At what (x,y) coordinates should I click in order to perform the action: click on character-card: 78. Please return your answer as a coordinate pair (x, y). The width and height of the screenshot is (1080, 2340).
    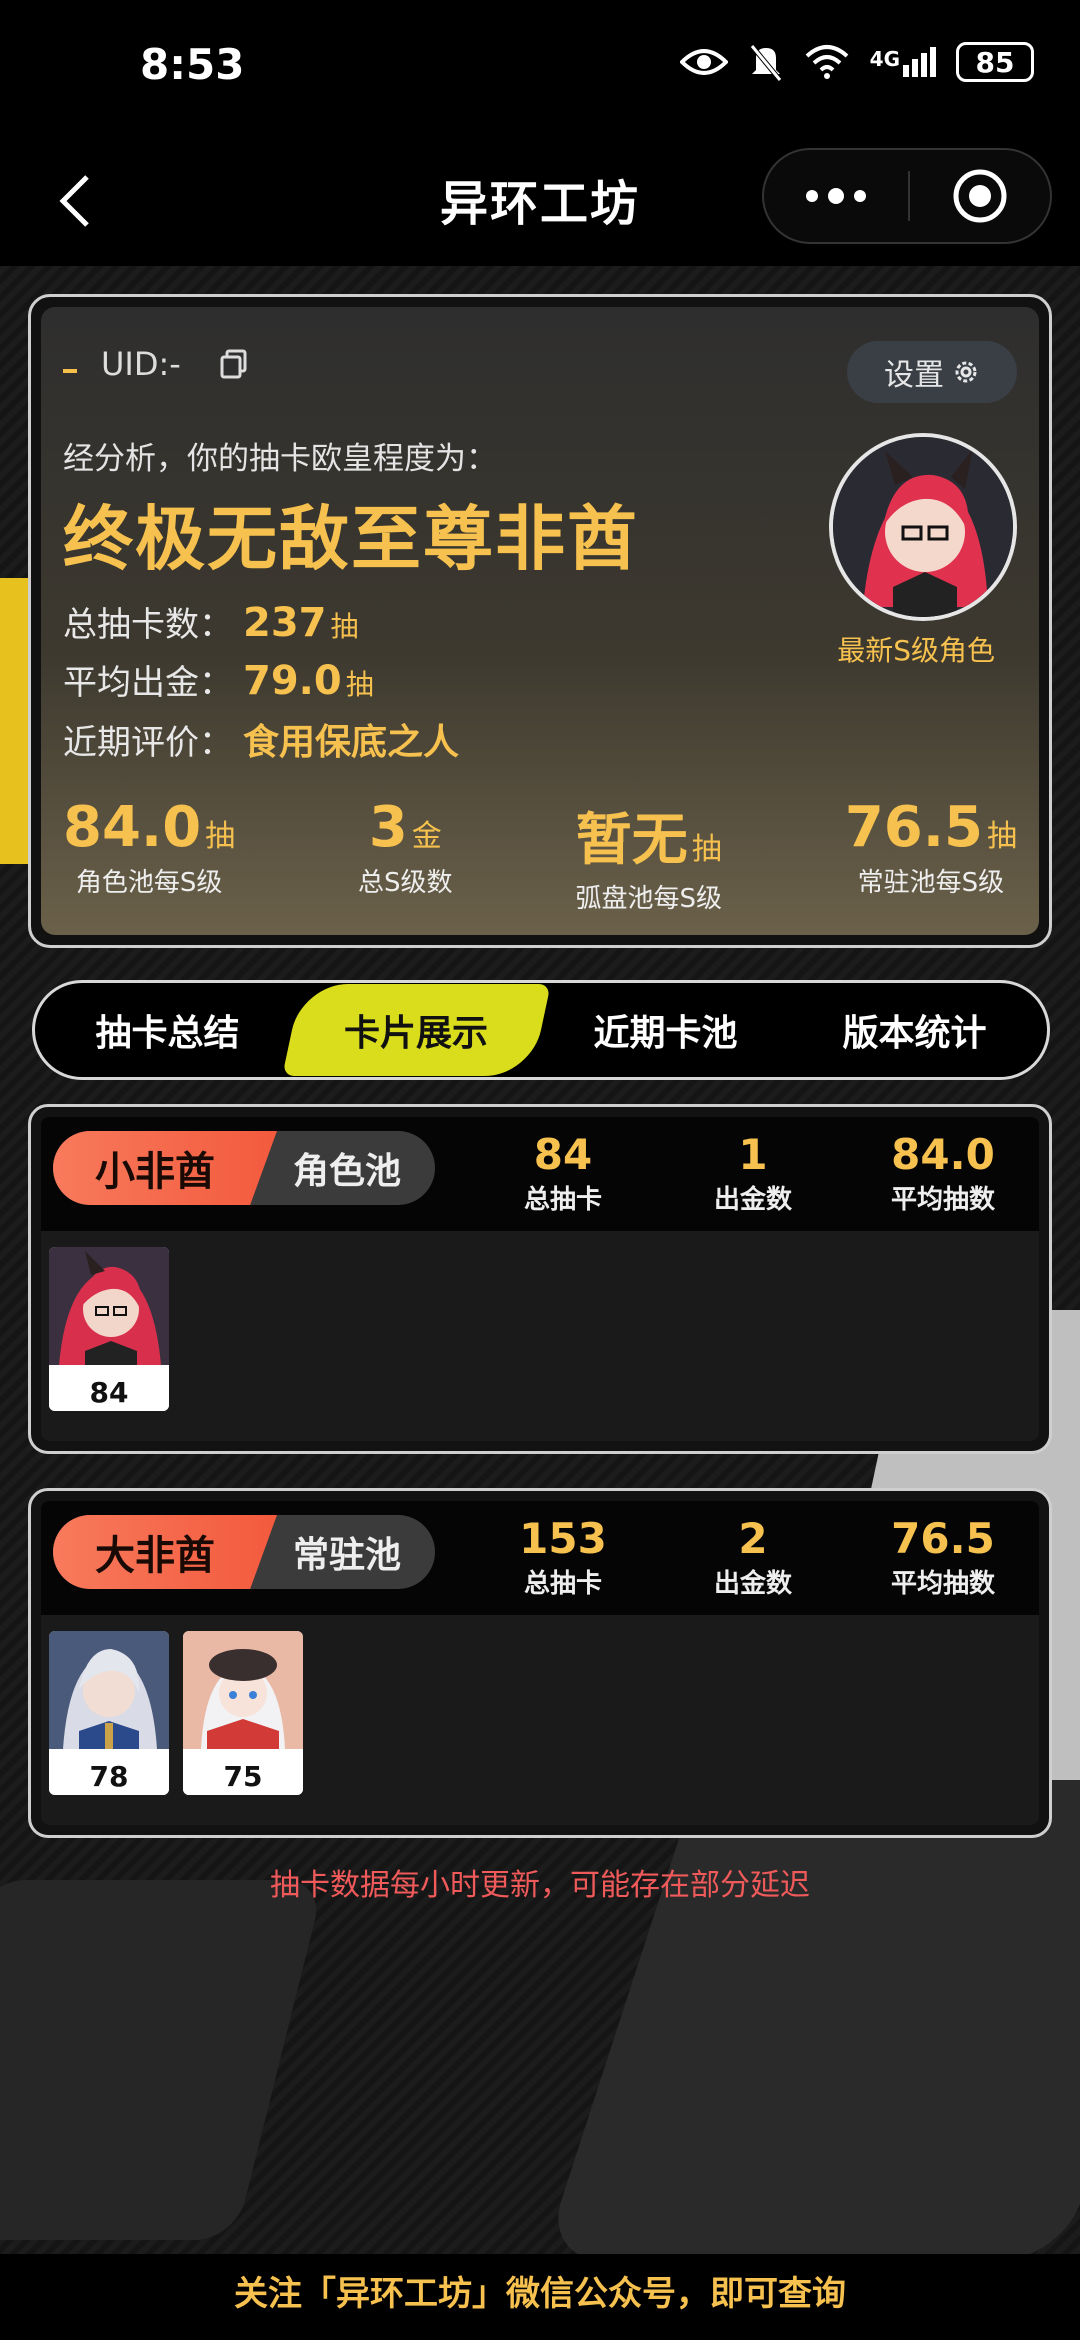
    Looking at the image, I should click on (109, 1713).